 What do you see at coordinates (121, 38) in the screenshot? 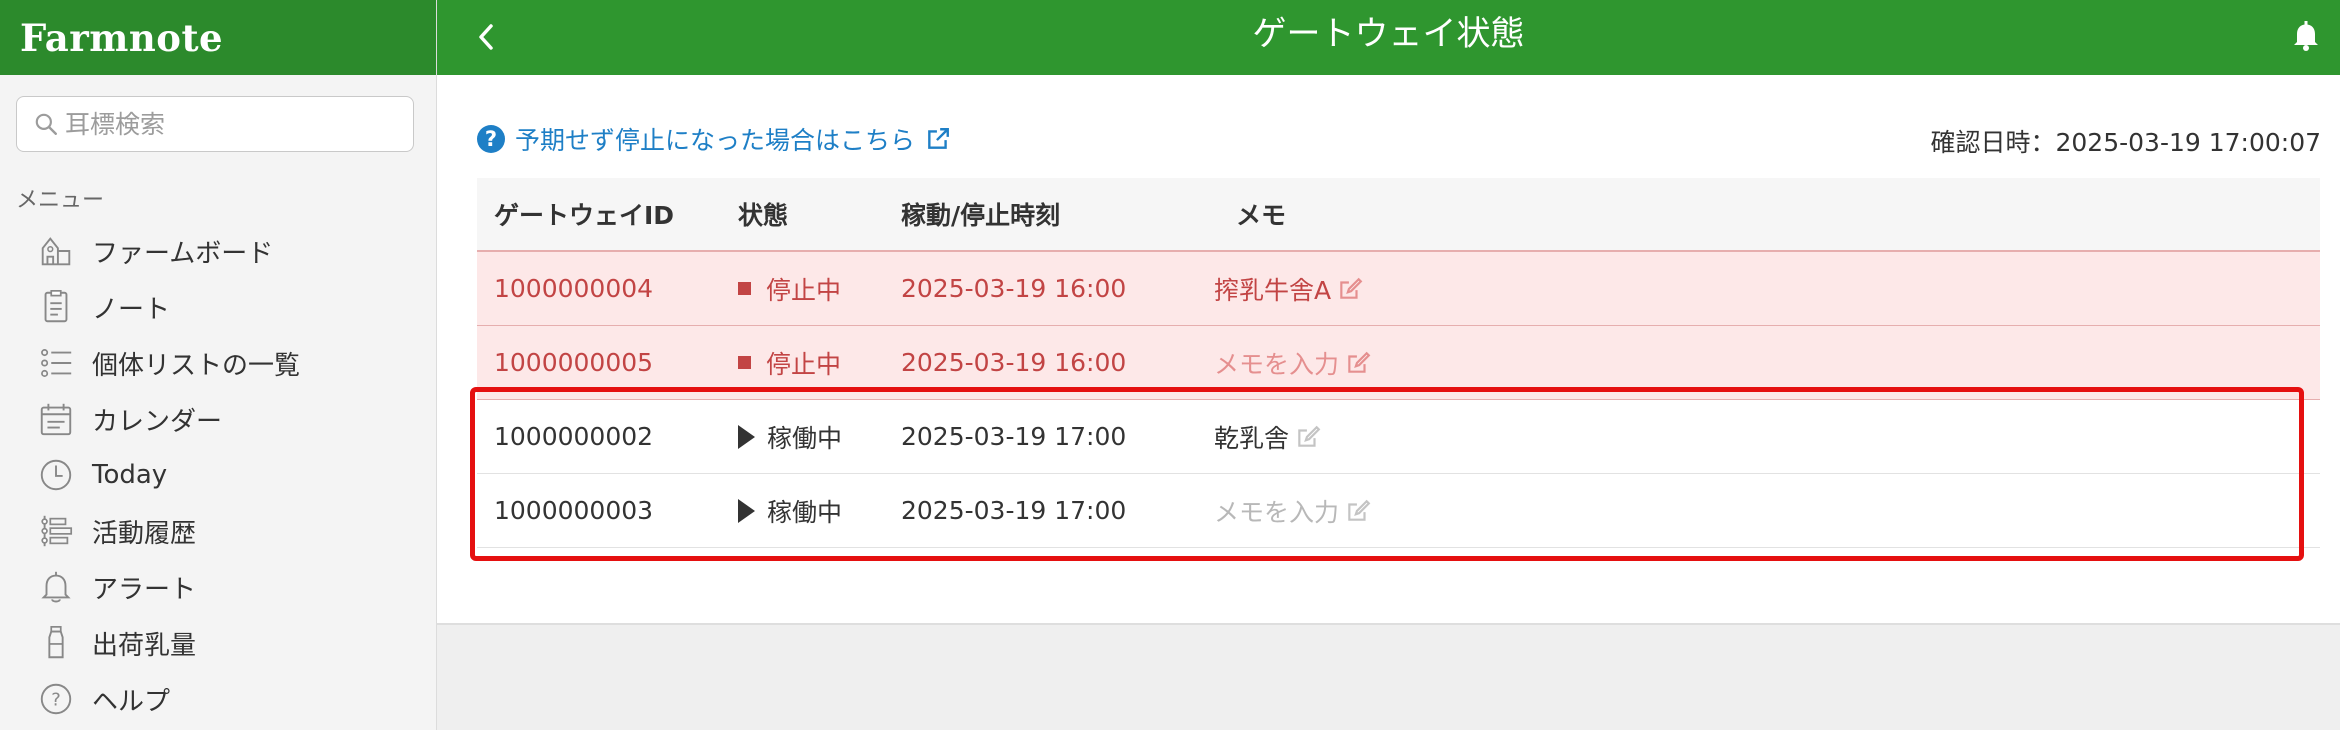
I see `app-logo: Farmnote` at bounding box center [121, 38].